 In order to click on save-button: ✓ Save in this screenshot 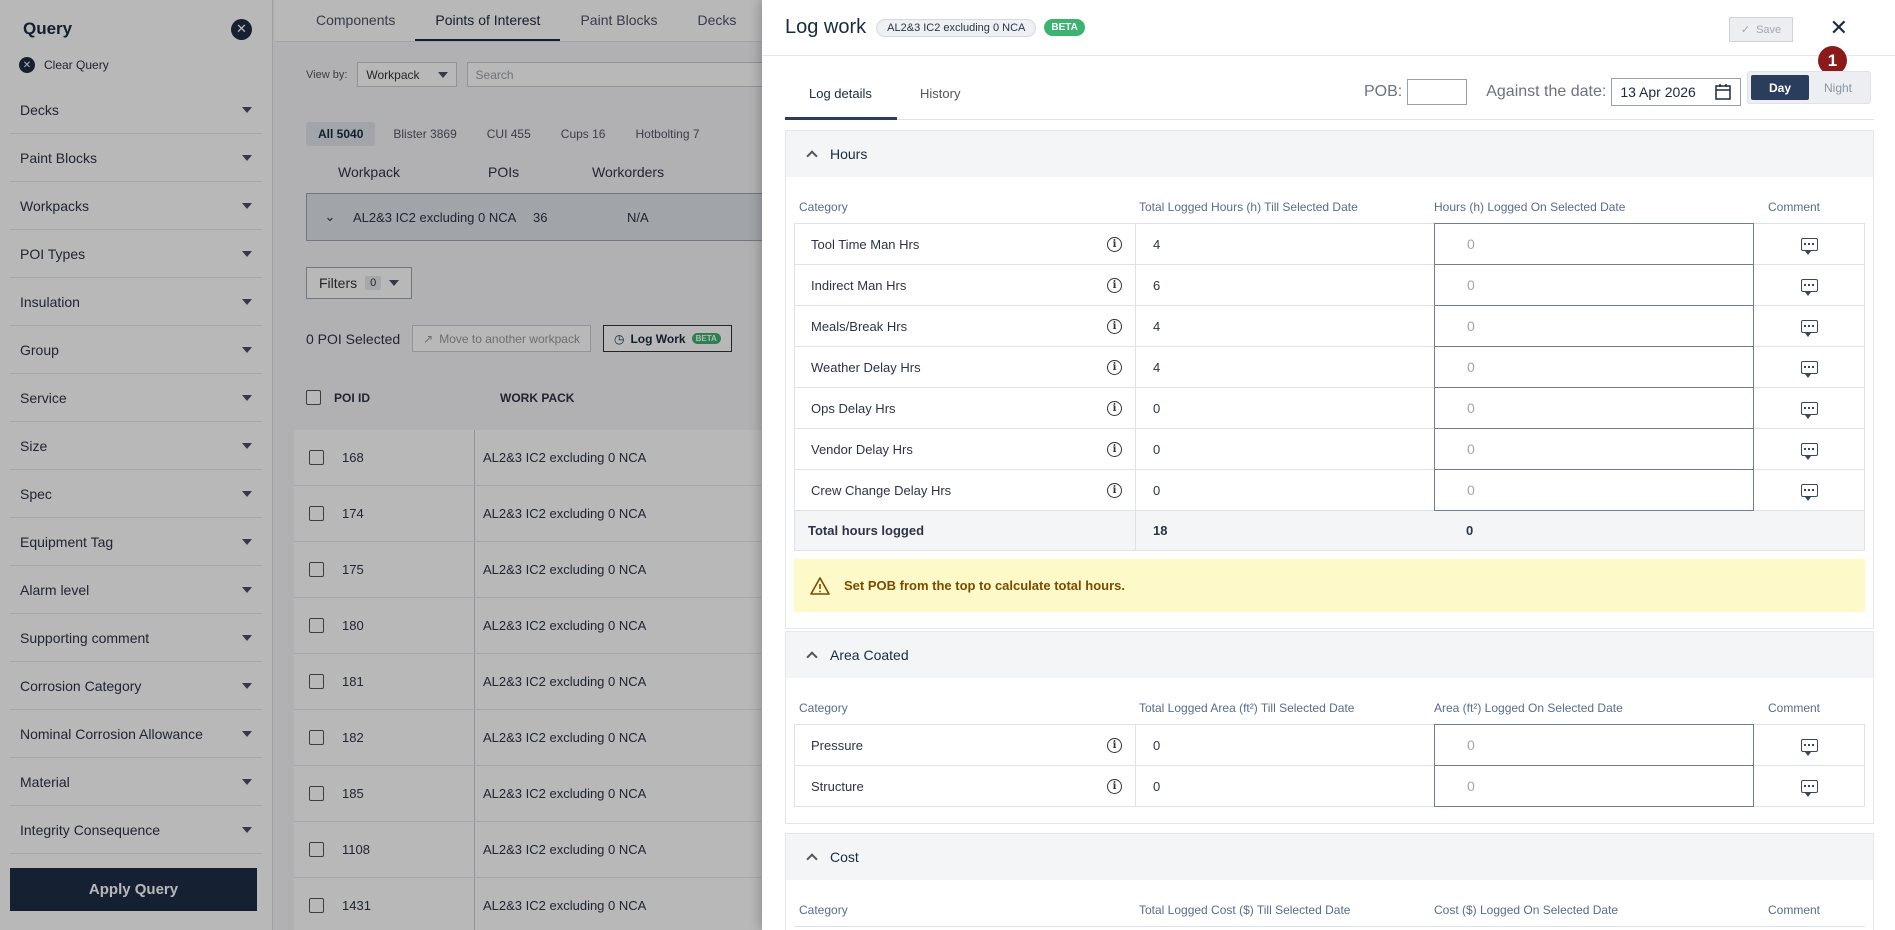, I will do `click(1761, 29)`.